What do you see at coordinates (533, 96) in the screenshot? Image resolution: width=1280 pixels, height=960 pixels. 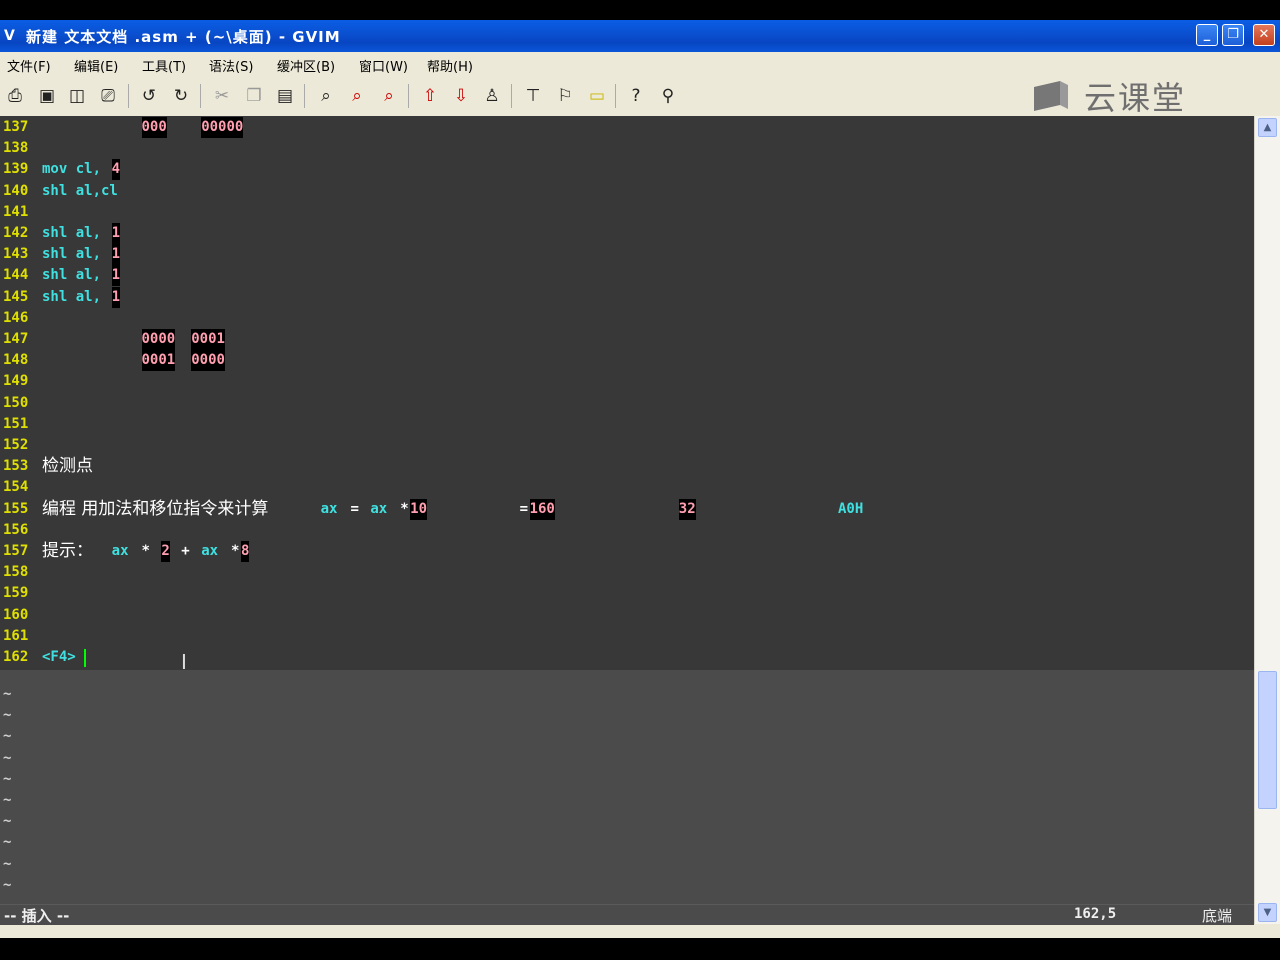 I see `make-icon: ⊤` at bounding box center [533, 96].